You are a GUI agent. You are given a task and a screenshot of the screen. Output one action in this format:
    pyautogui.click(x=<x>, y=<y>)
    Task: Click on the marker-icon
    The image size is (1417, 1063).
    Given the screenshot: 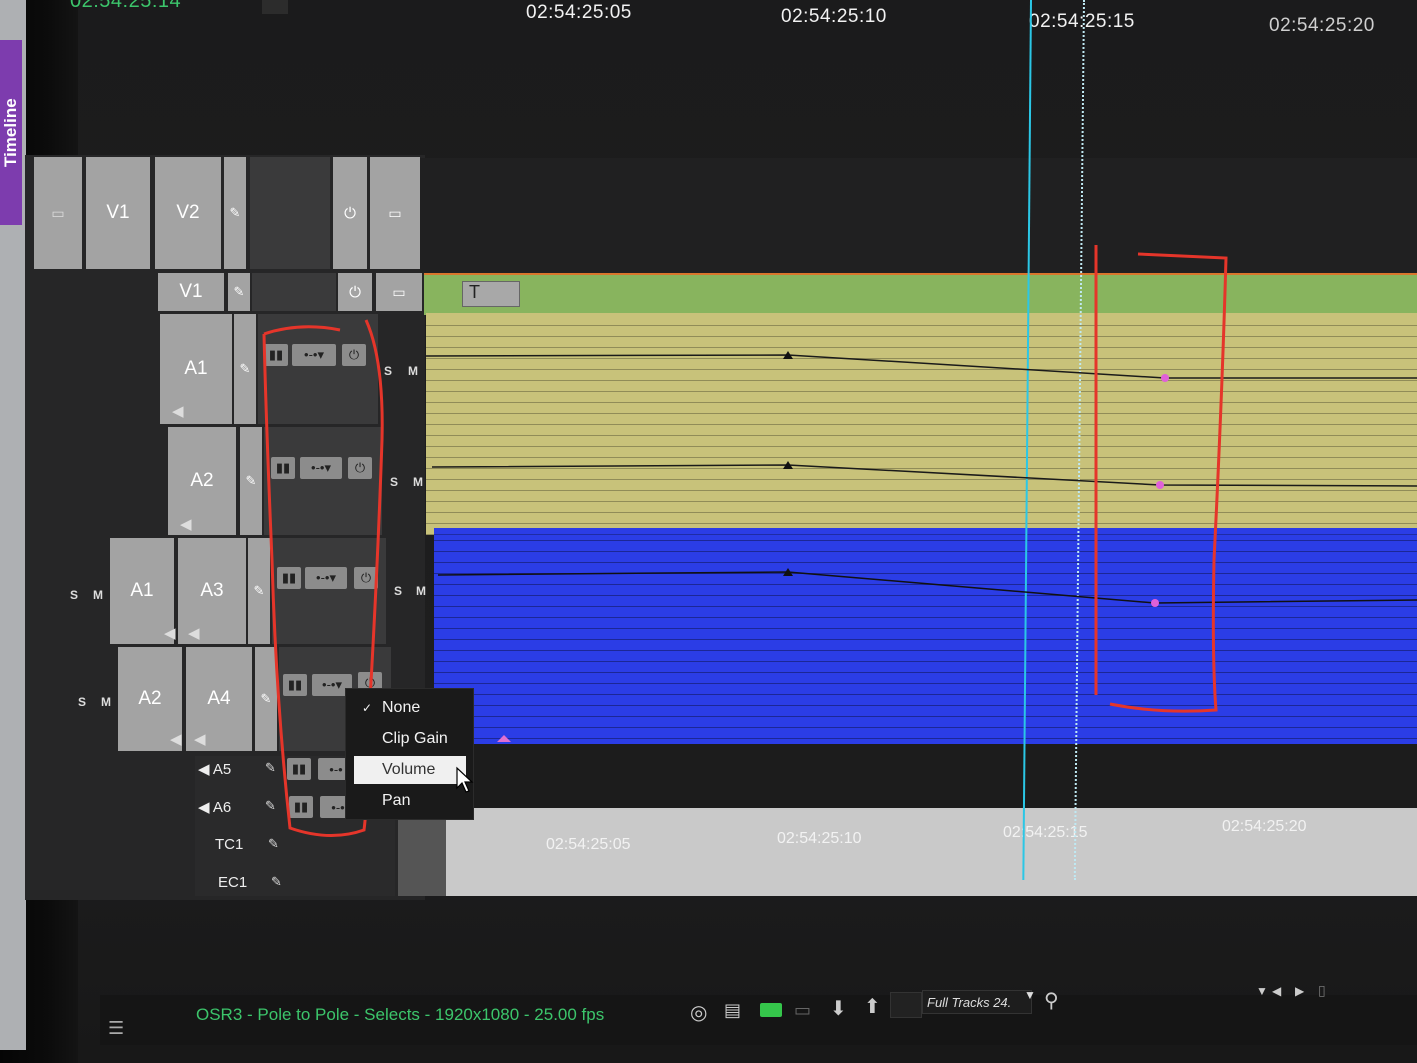 What is the action you would take?
    pyautogui.click(x=504, y=738)
    